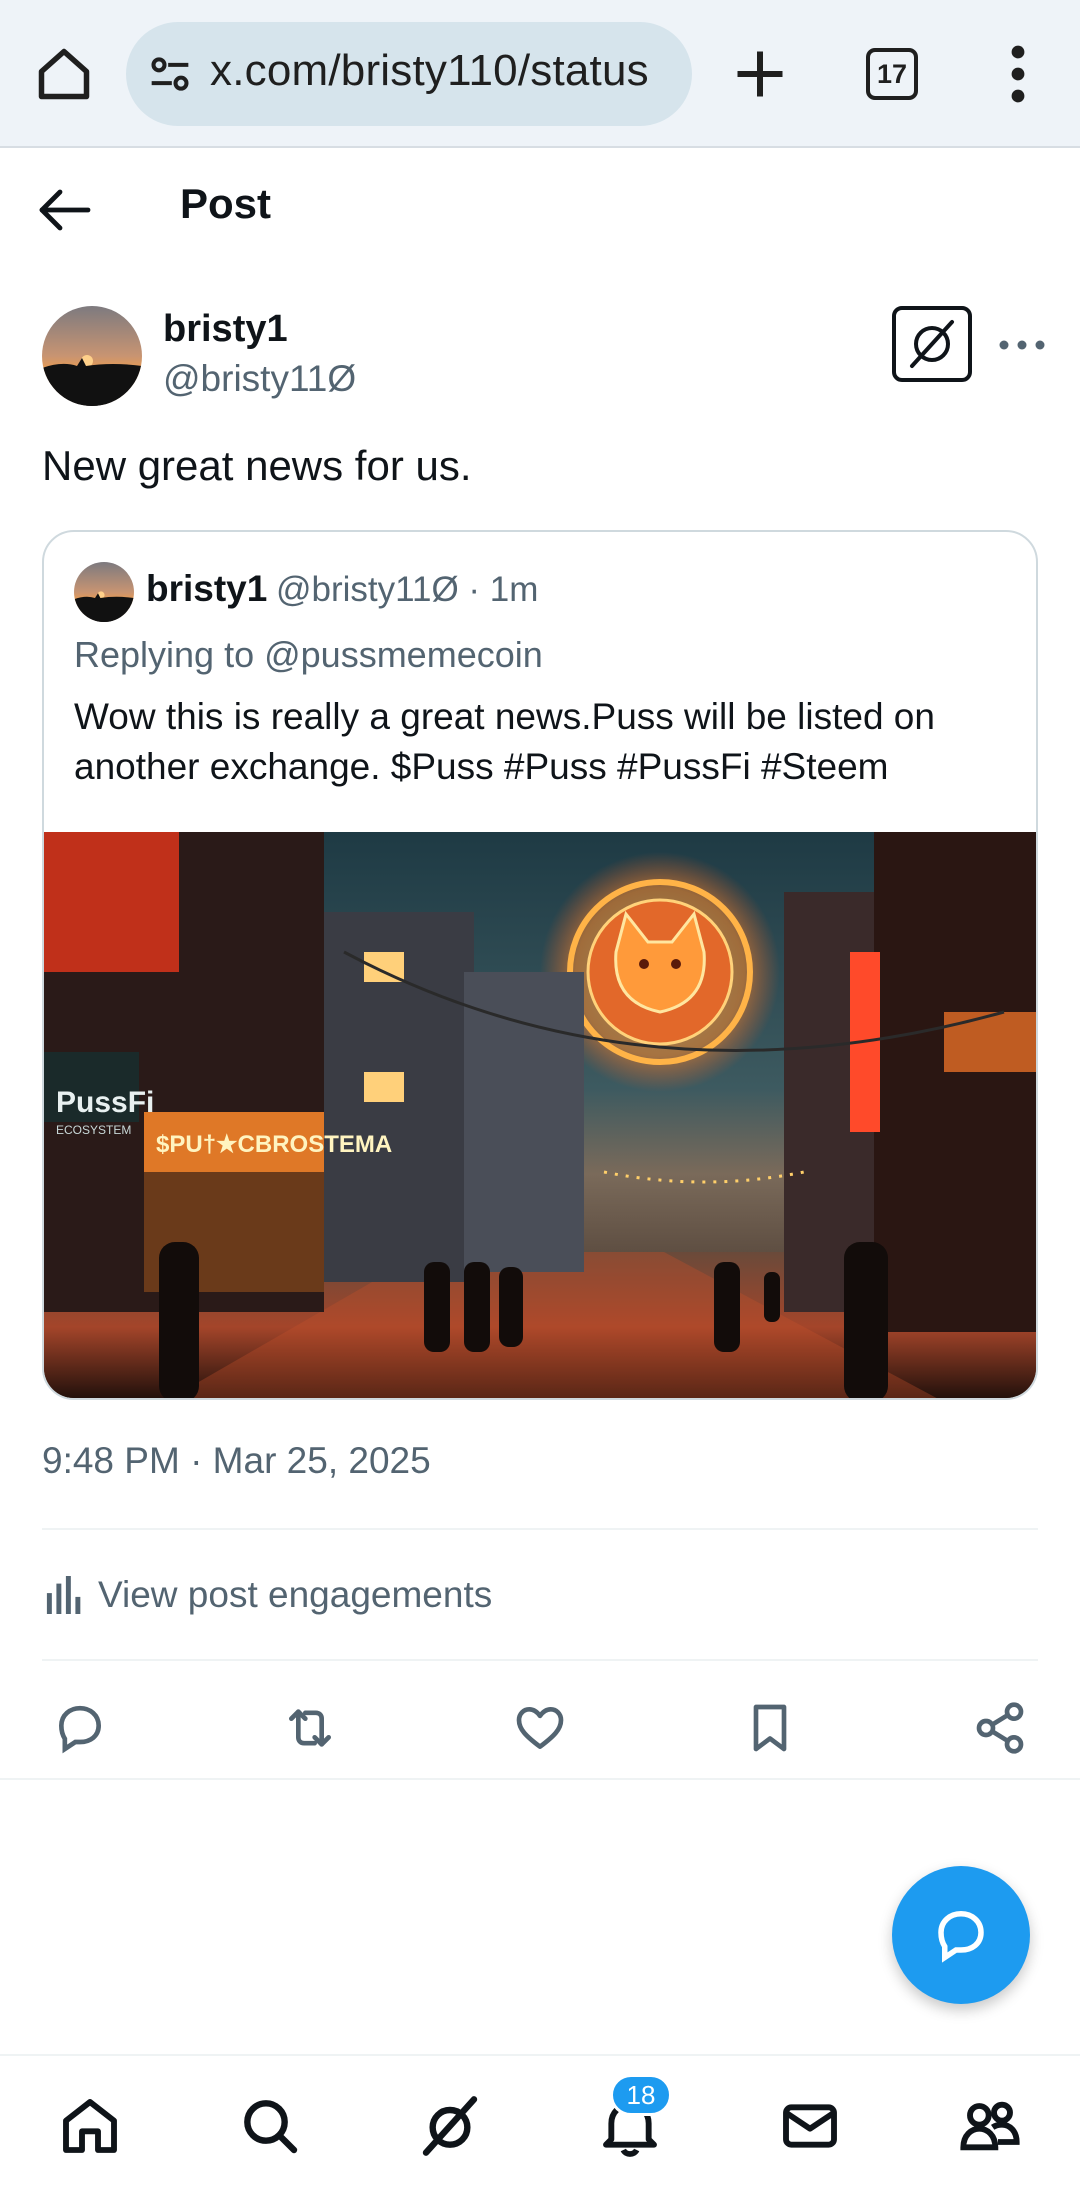  Describe the element at coordinates (257, 465) in the screenshot. I see `post-text: New great news for us.` at that location.